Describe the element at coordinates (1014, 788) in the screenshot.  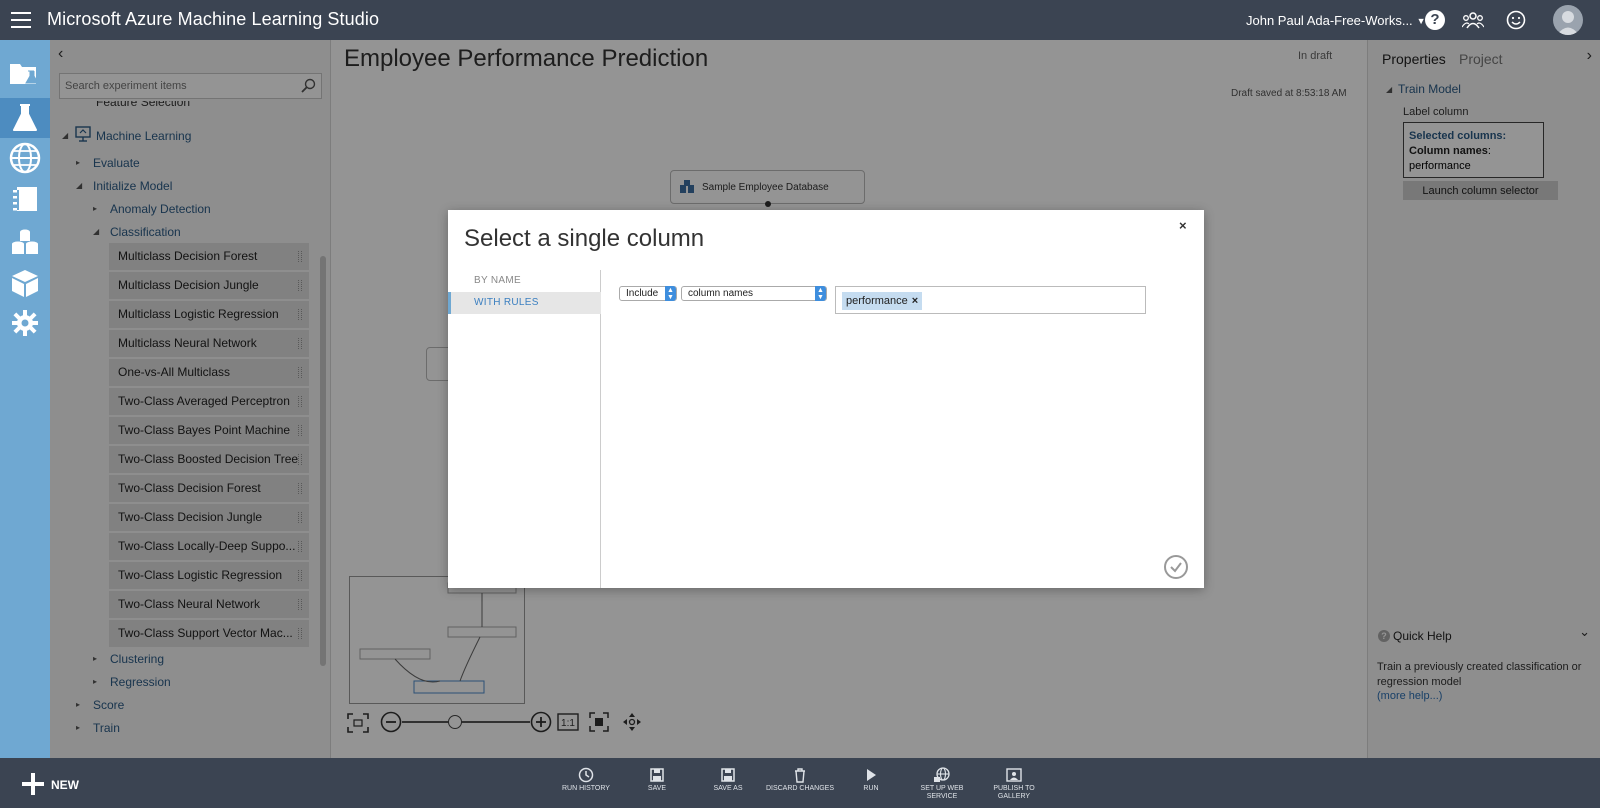
I see `toolbar-label: PUBLISH TO` at that location.